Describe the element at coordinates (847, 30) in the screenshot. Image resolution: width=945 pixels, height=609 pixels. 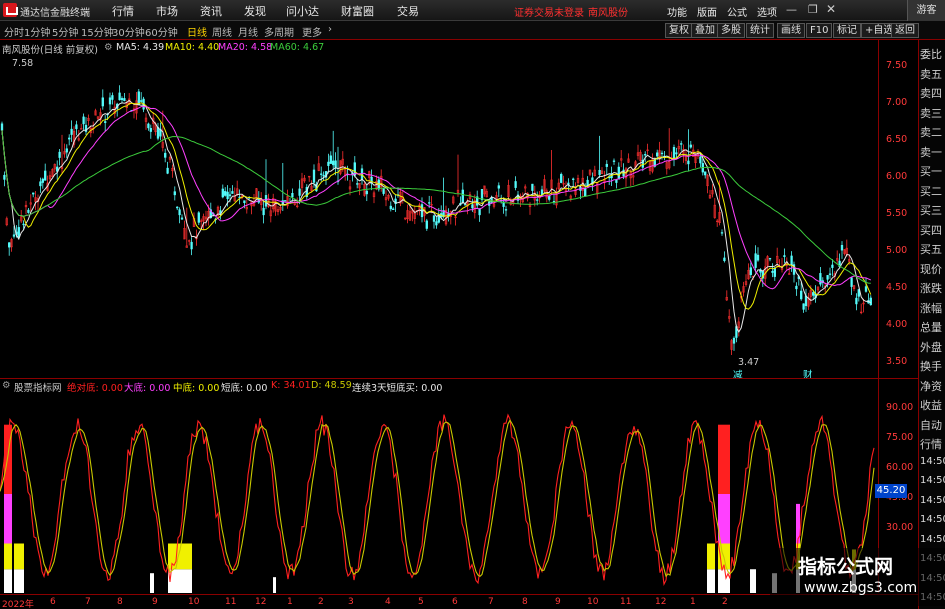
I see `tool-mark: 标记` at that location.